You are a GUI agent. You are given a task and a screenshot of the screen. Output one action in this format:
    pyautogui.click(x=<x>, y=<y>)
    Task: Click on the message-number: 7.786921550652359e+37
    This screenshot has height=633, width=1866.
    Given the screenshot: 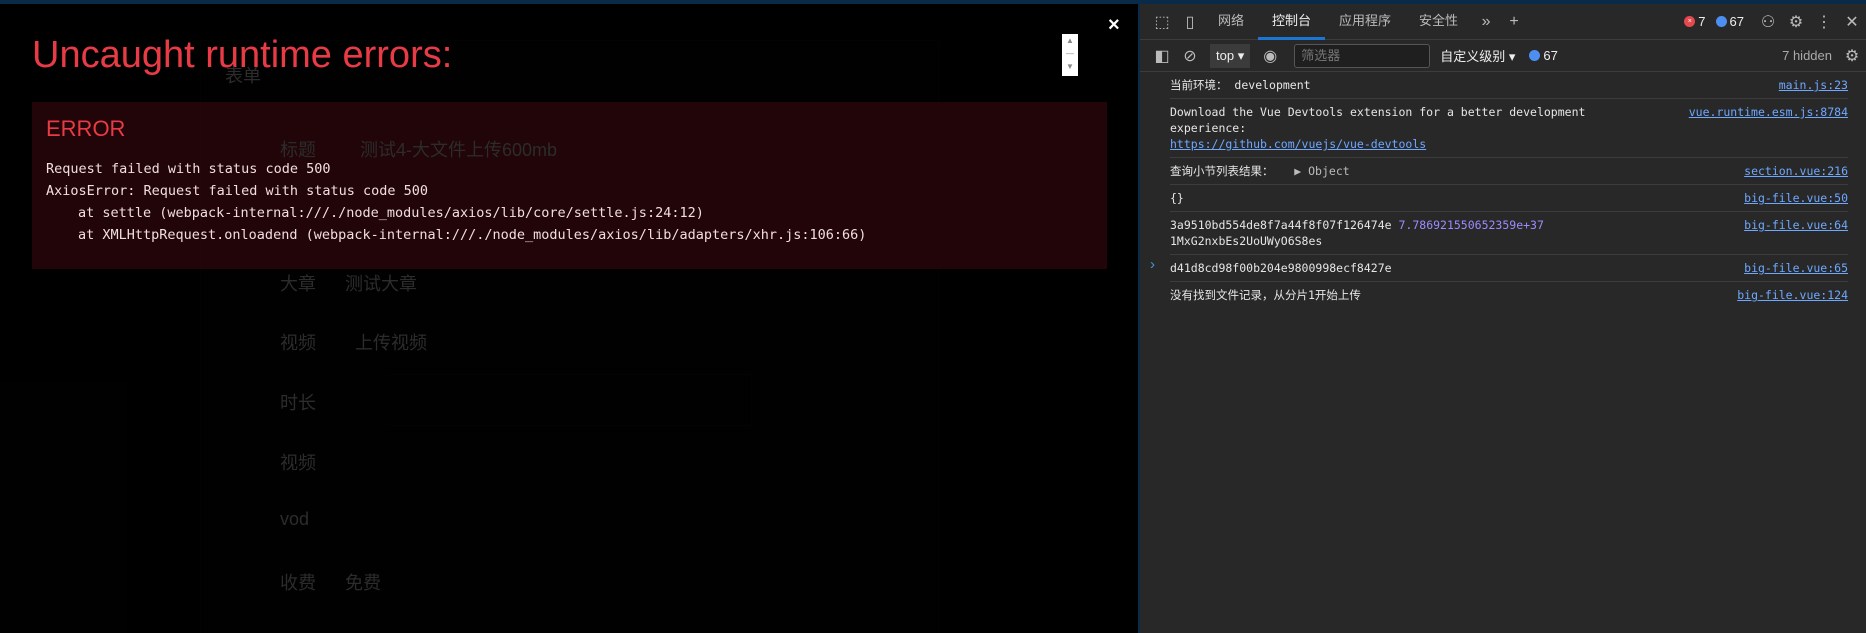 What is the action you would take?
    pyautogui.click(x=1471, y=225)
    